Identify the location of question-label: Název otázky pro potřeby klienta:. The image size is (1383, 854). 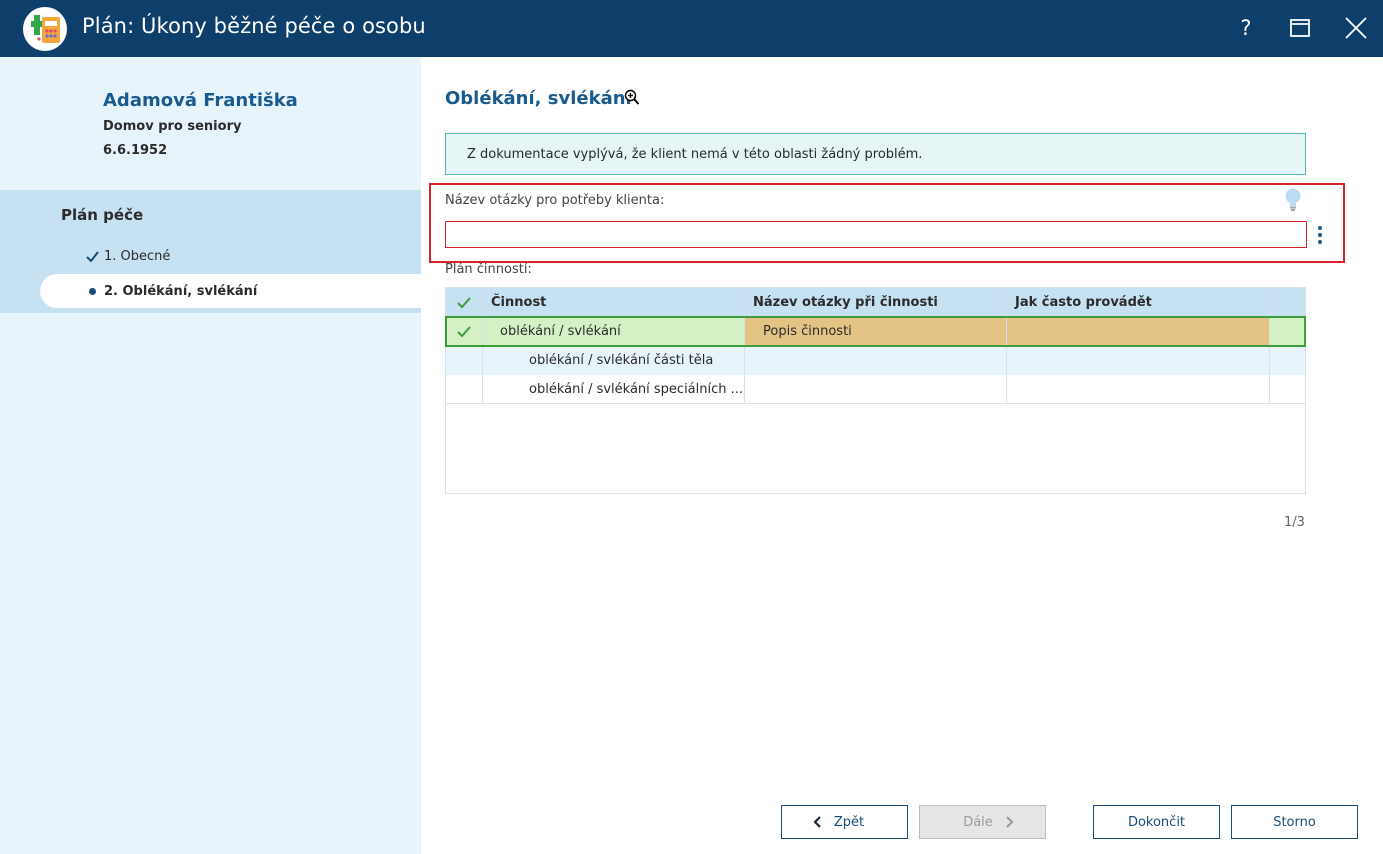
(555, 200).